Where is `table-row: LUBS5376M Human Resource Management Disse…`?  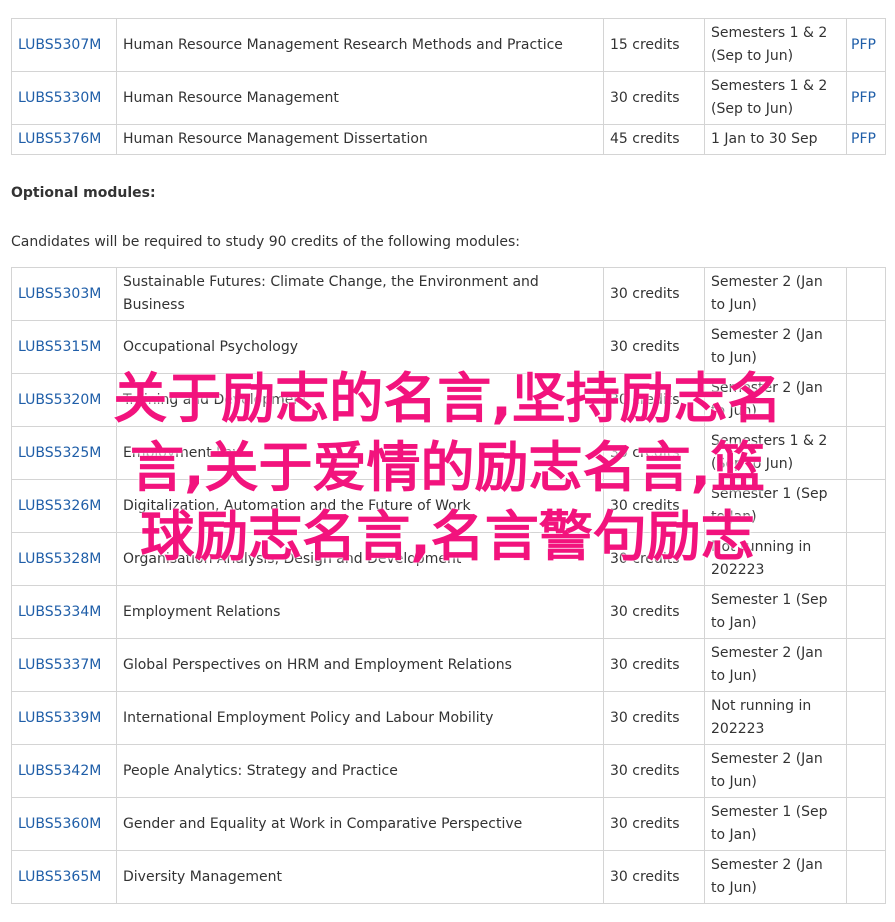
table-row: LUBS5376M Human Resource Management Disse… is located at coordinates (448, 139).